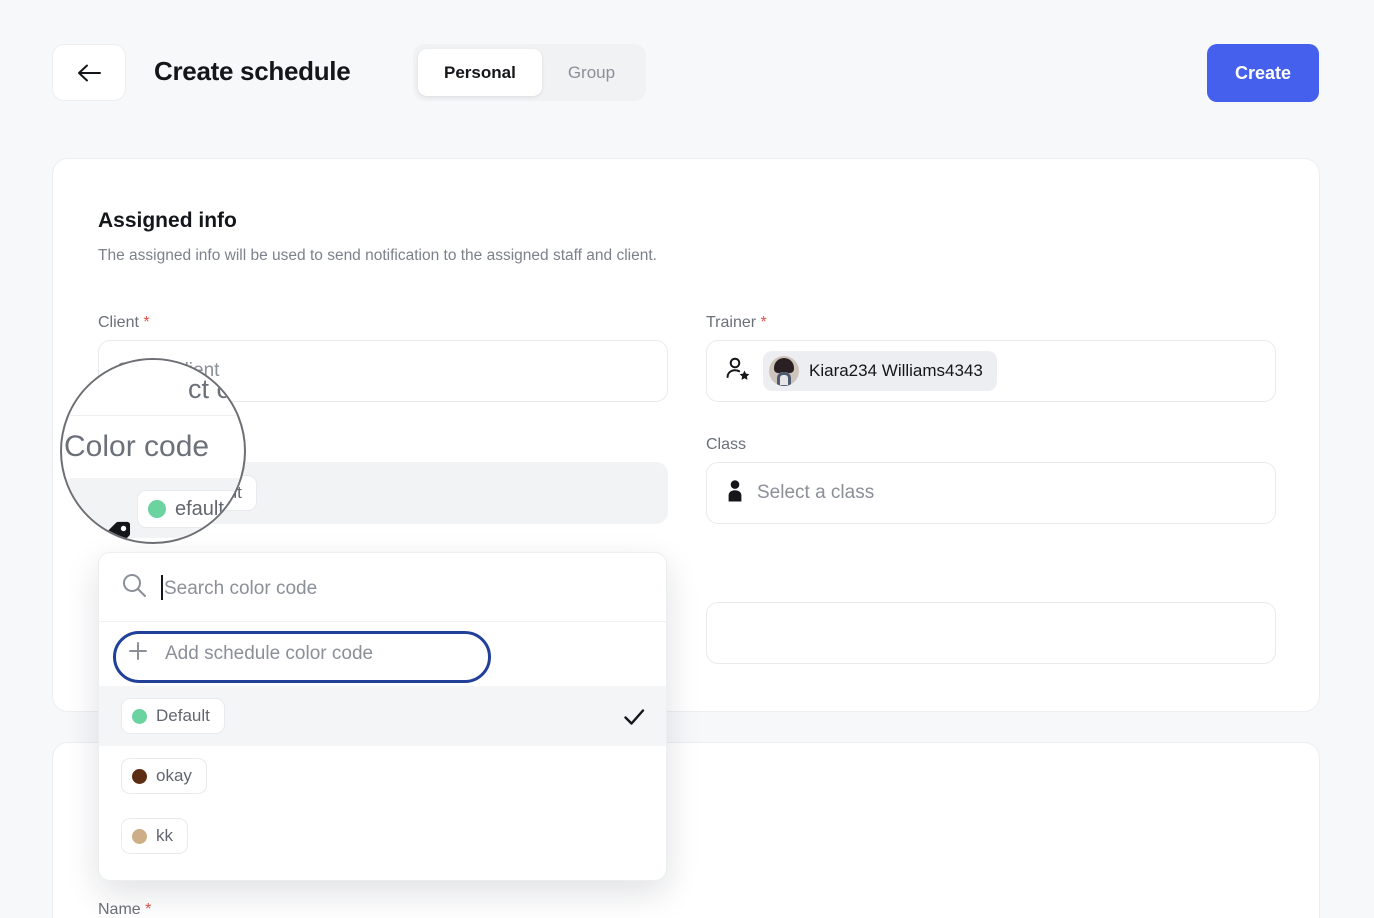 Image resolution: width=1374 pixels, height=918 pixels. I want to click on magnifier-content: ct client Color code efault, so click(153, 451).